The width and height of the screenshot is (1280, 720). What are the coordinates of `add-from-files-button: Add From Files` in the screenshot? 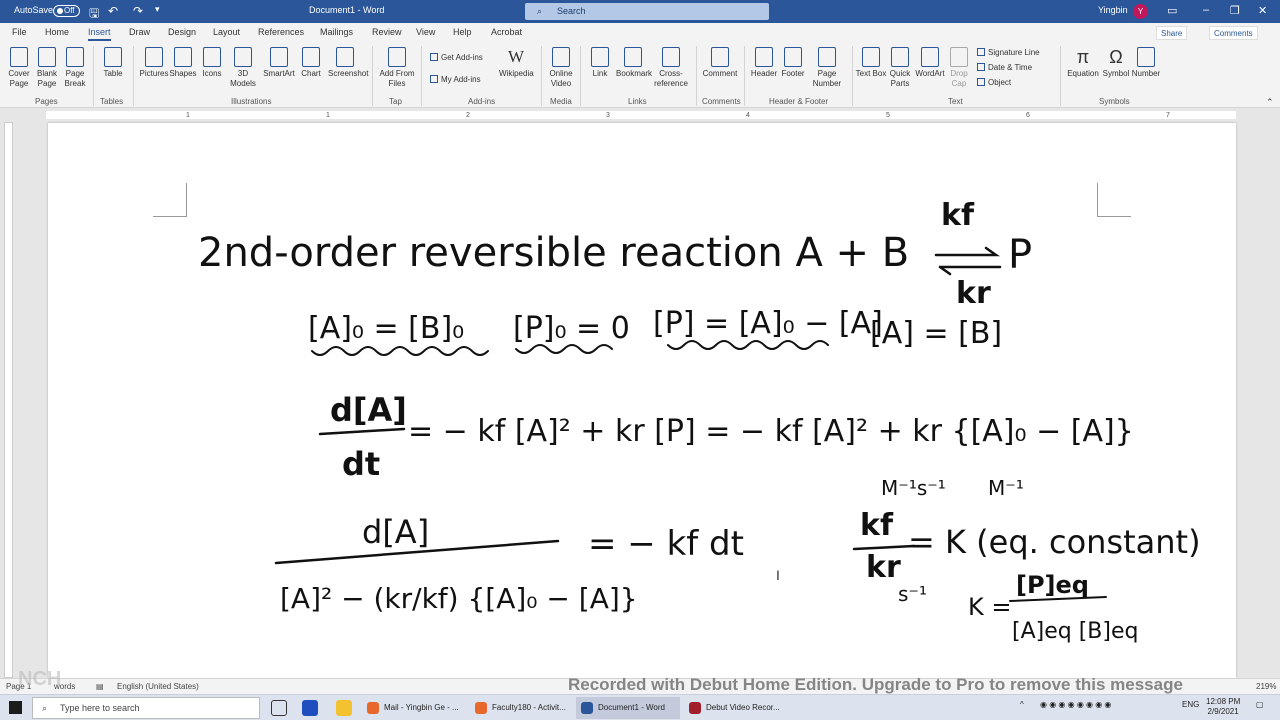 It's located at (397, 67).